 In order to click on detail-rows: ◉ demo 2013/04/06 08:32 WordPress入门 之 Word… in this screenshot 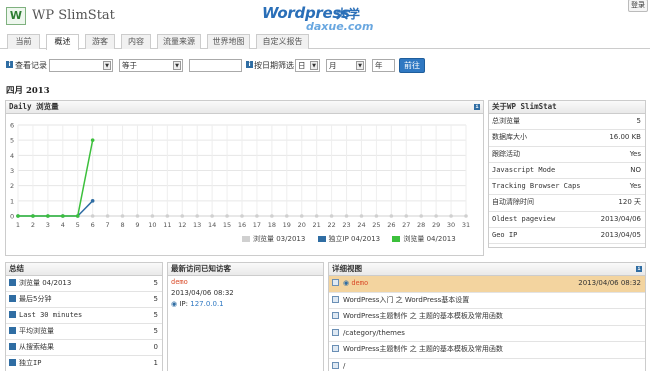, I will do `click(487, 323)`.